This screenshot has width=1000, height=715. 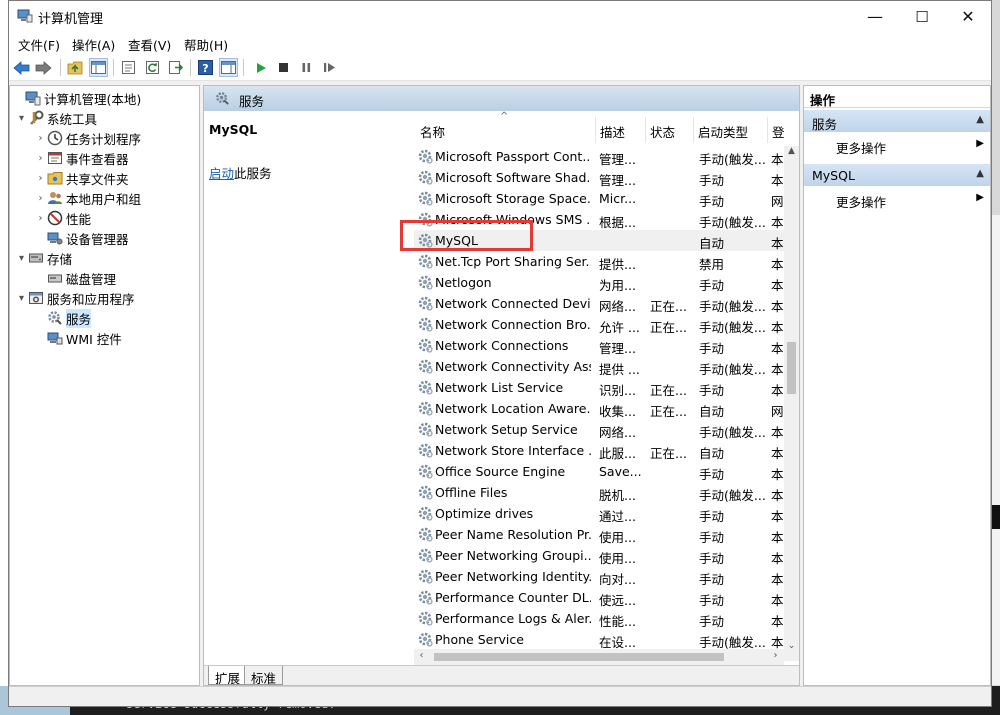 I want to click on tree-item-services-and-applications: ▾ 服务和应用程序, so click(x=75, y=298).